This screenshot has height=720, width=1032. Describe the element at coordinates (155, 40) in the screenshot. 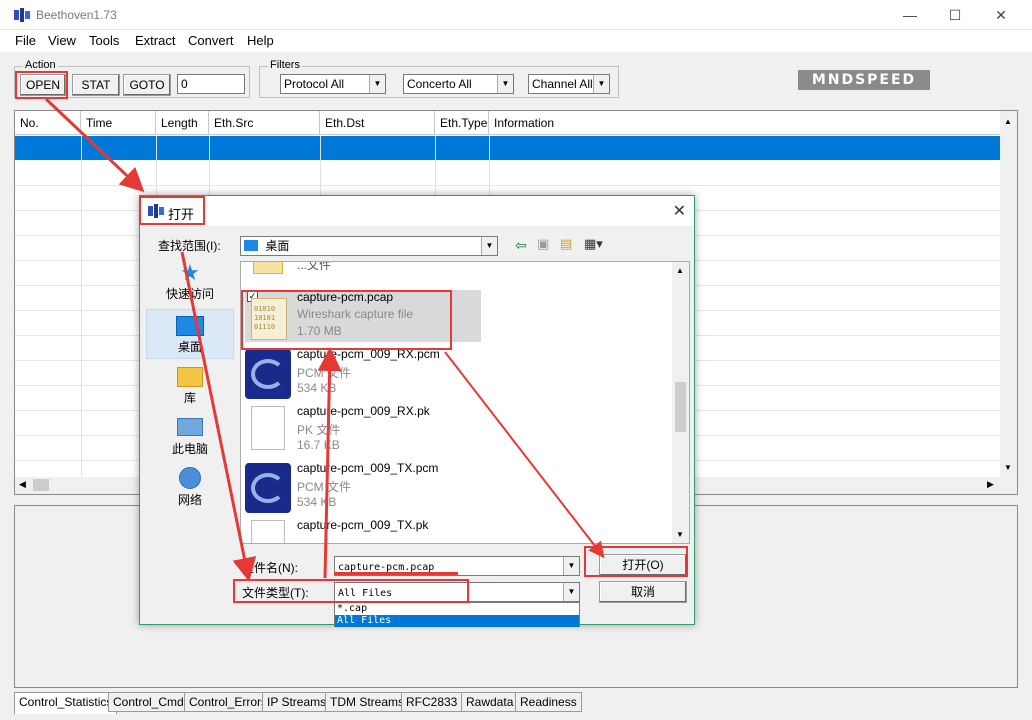

I see `menu-extract: Extract` at that location.